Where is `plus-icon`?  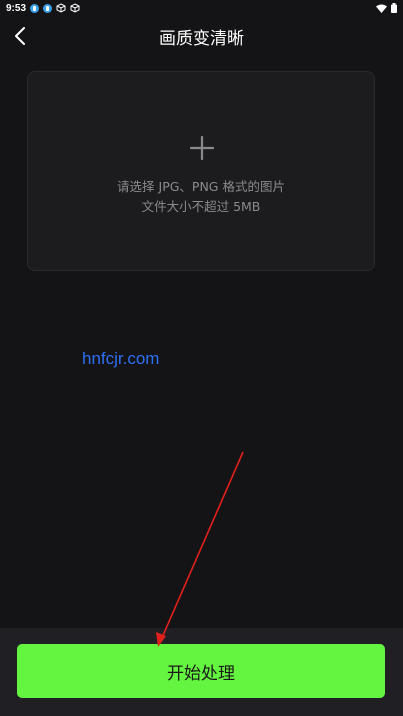 plus-icon is located at coordinates (202, 148).